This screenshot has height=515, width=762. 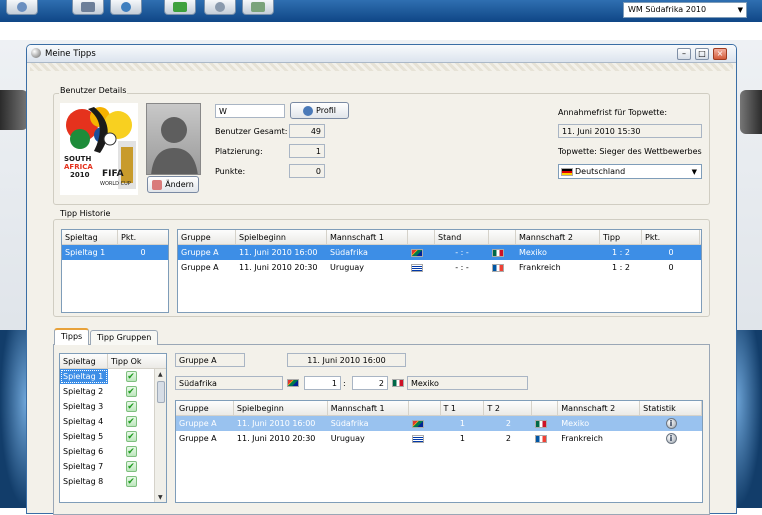 What do you see at coordinates (541, 438) in the screenshot?
I see `france-flag-icon` at bounding box center [541, 438].